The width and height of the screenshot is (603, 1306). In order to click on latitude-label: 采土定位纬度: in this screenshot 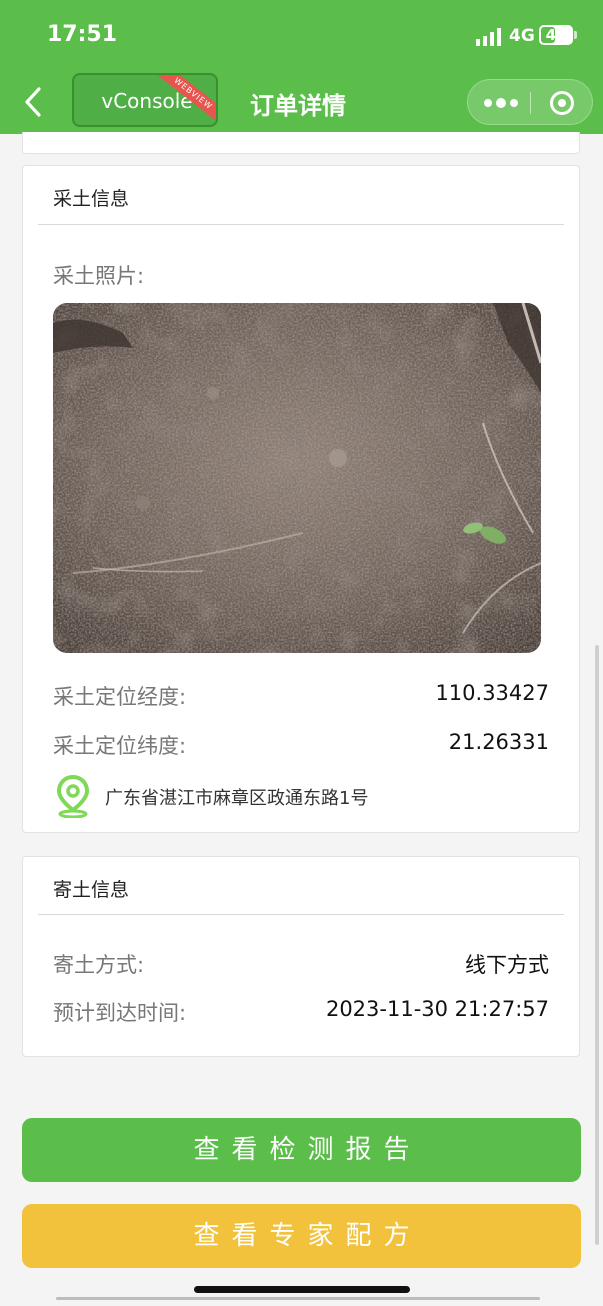, I will do `click(120, 746)`.